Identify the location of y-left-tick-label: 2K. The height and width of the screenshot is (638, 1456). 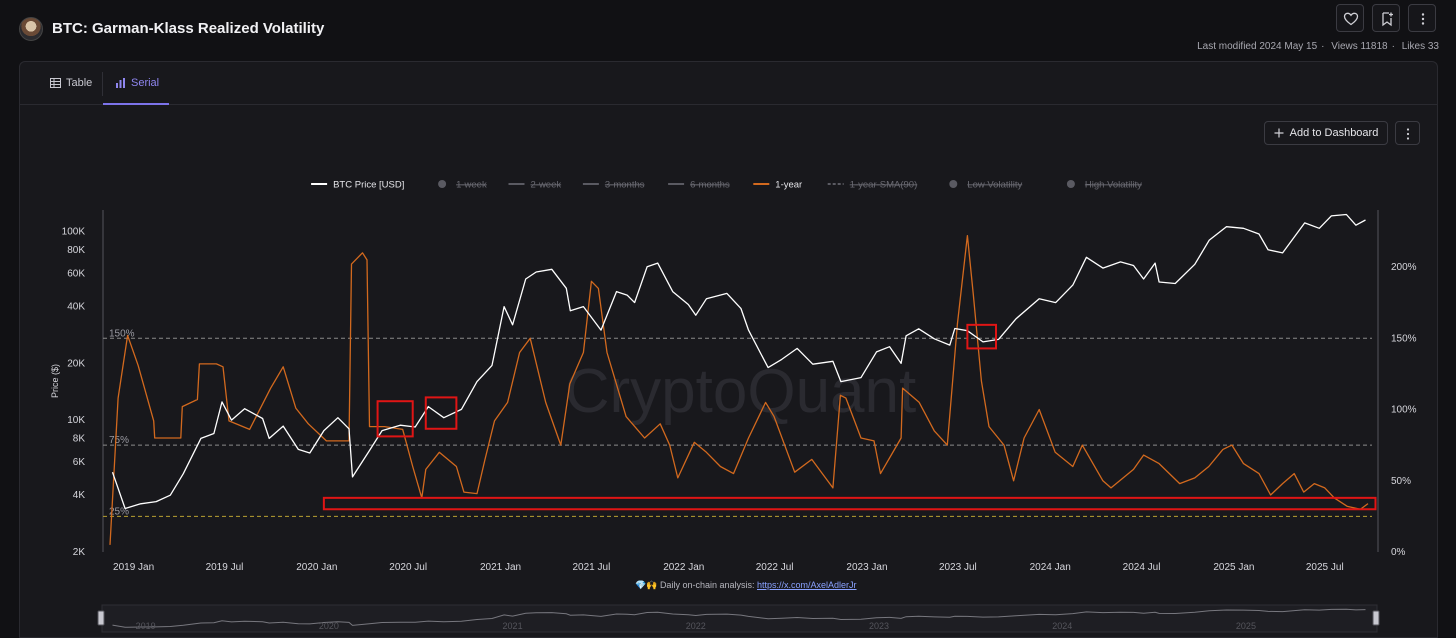
(79, 552).